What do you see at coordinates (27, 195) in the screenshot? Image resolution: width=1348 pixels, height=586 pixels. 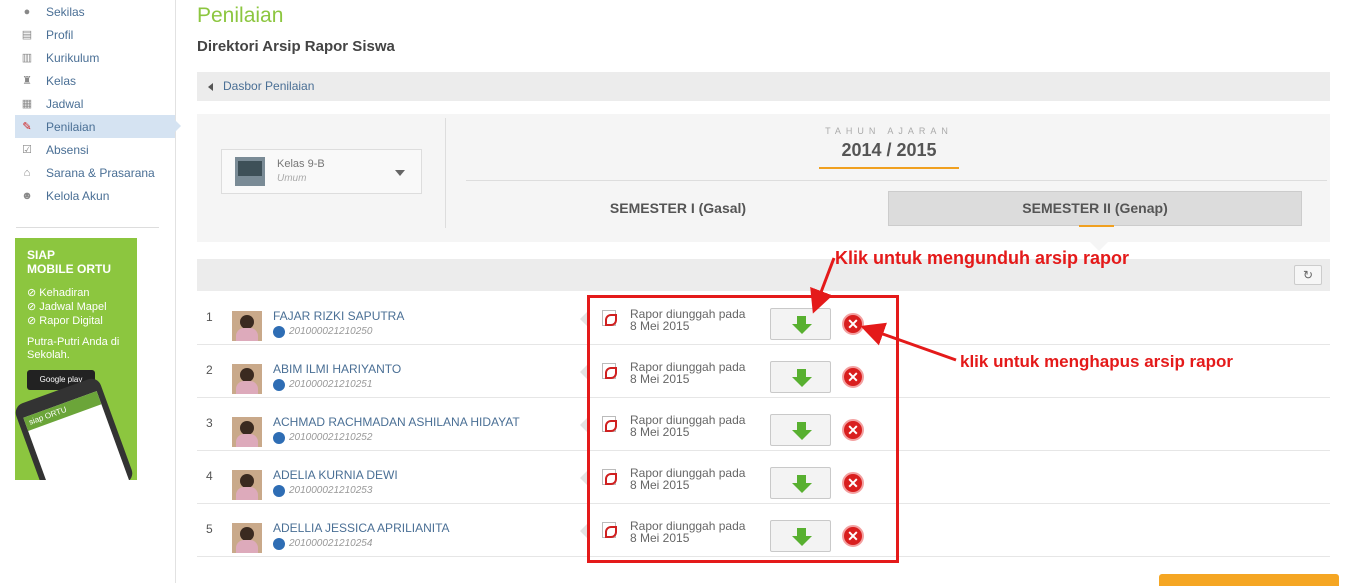 I see `users-icon: ☻` at bounding box center [27, 195].